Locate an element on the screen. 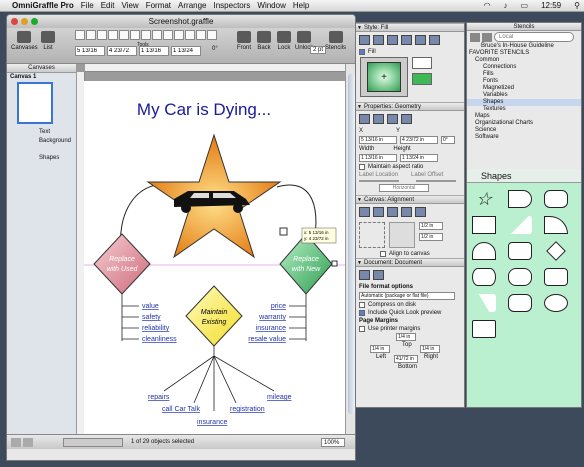 The image size is (584, 467). info-tab-icon is located at coordinates (378, 275).